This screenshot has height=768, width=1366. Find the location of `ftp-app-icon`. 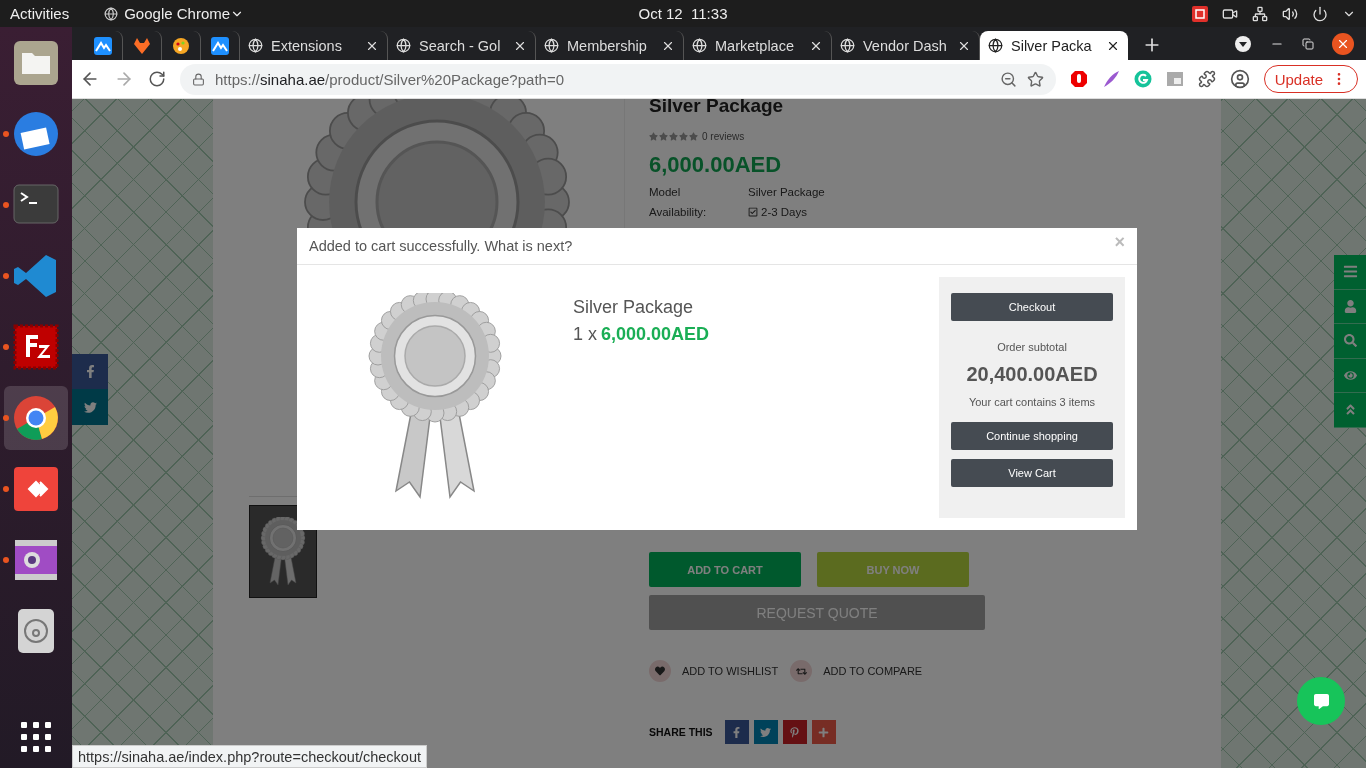

ftp-app-icon is located at coordinates (36, 347).